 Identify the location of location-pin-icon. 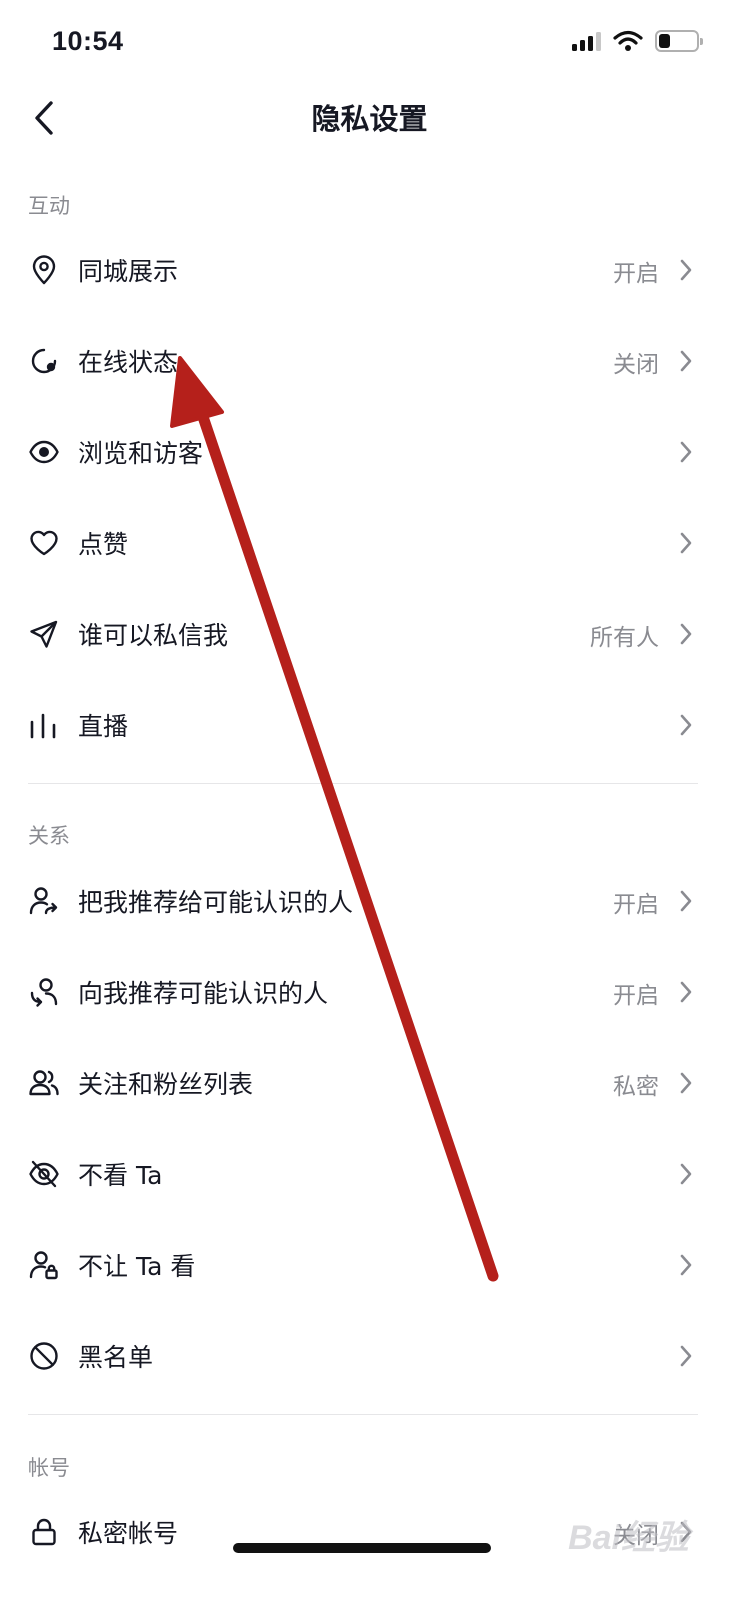
(44, 270).